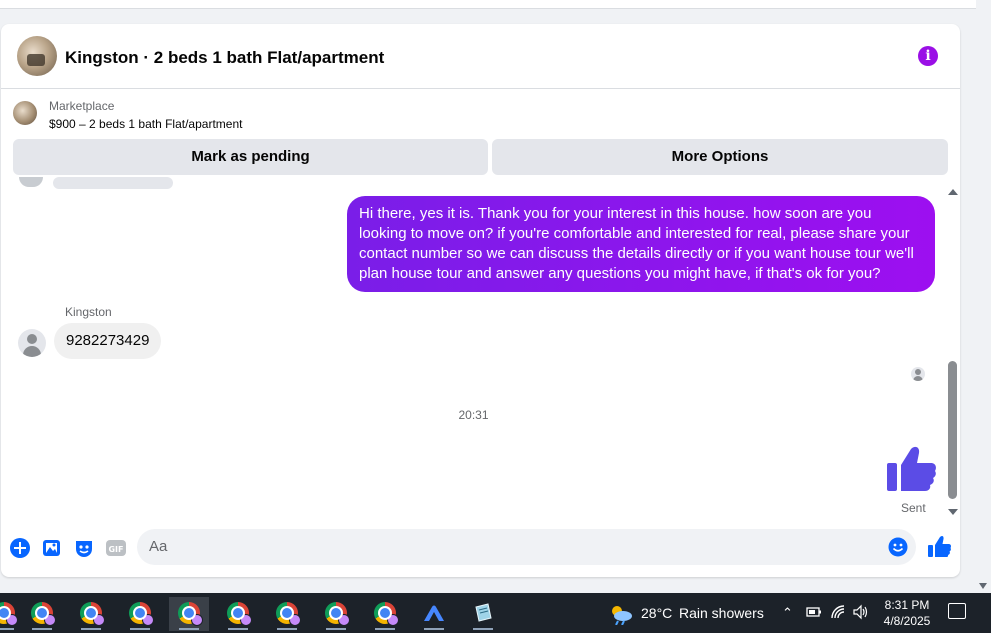 Image resolution: width=991 pixels, height=633 pixels. What do you see at coordinates (25, 113) in the screenshot?
I see `listing-thumbnail` at bounding box center [25, 113].